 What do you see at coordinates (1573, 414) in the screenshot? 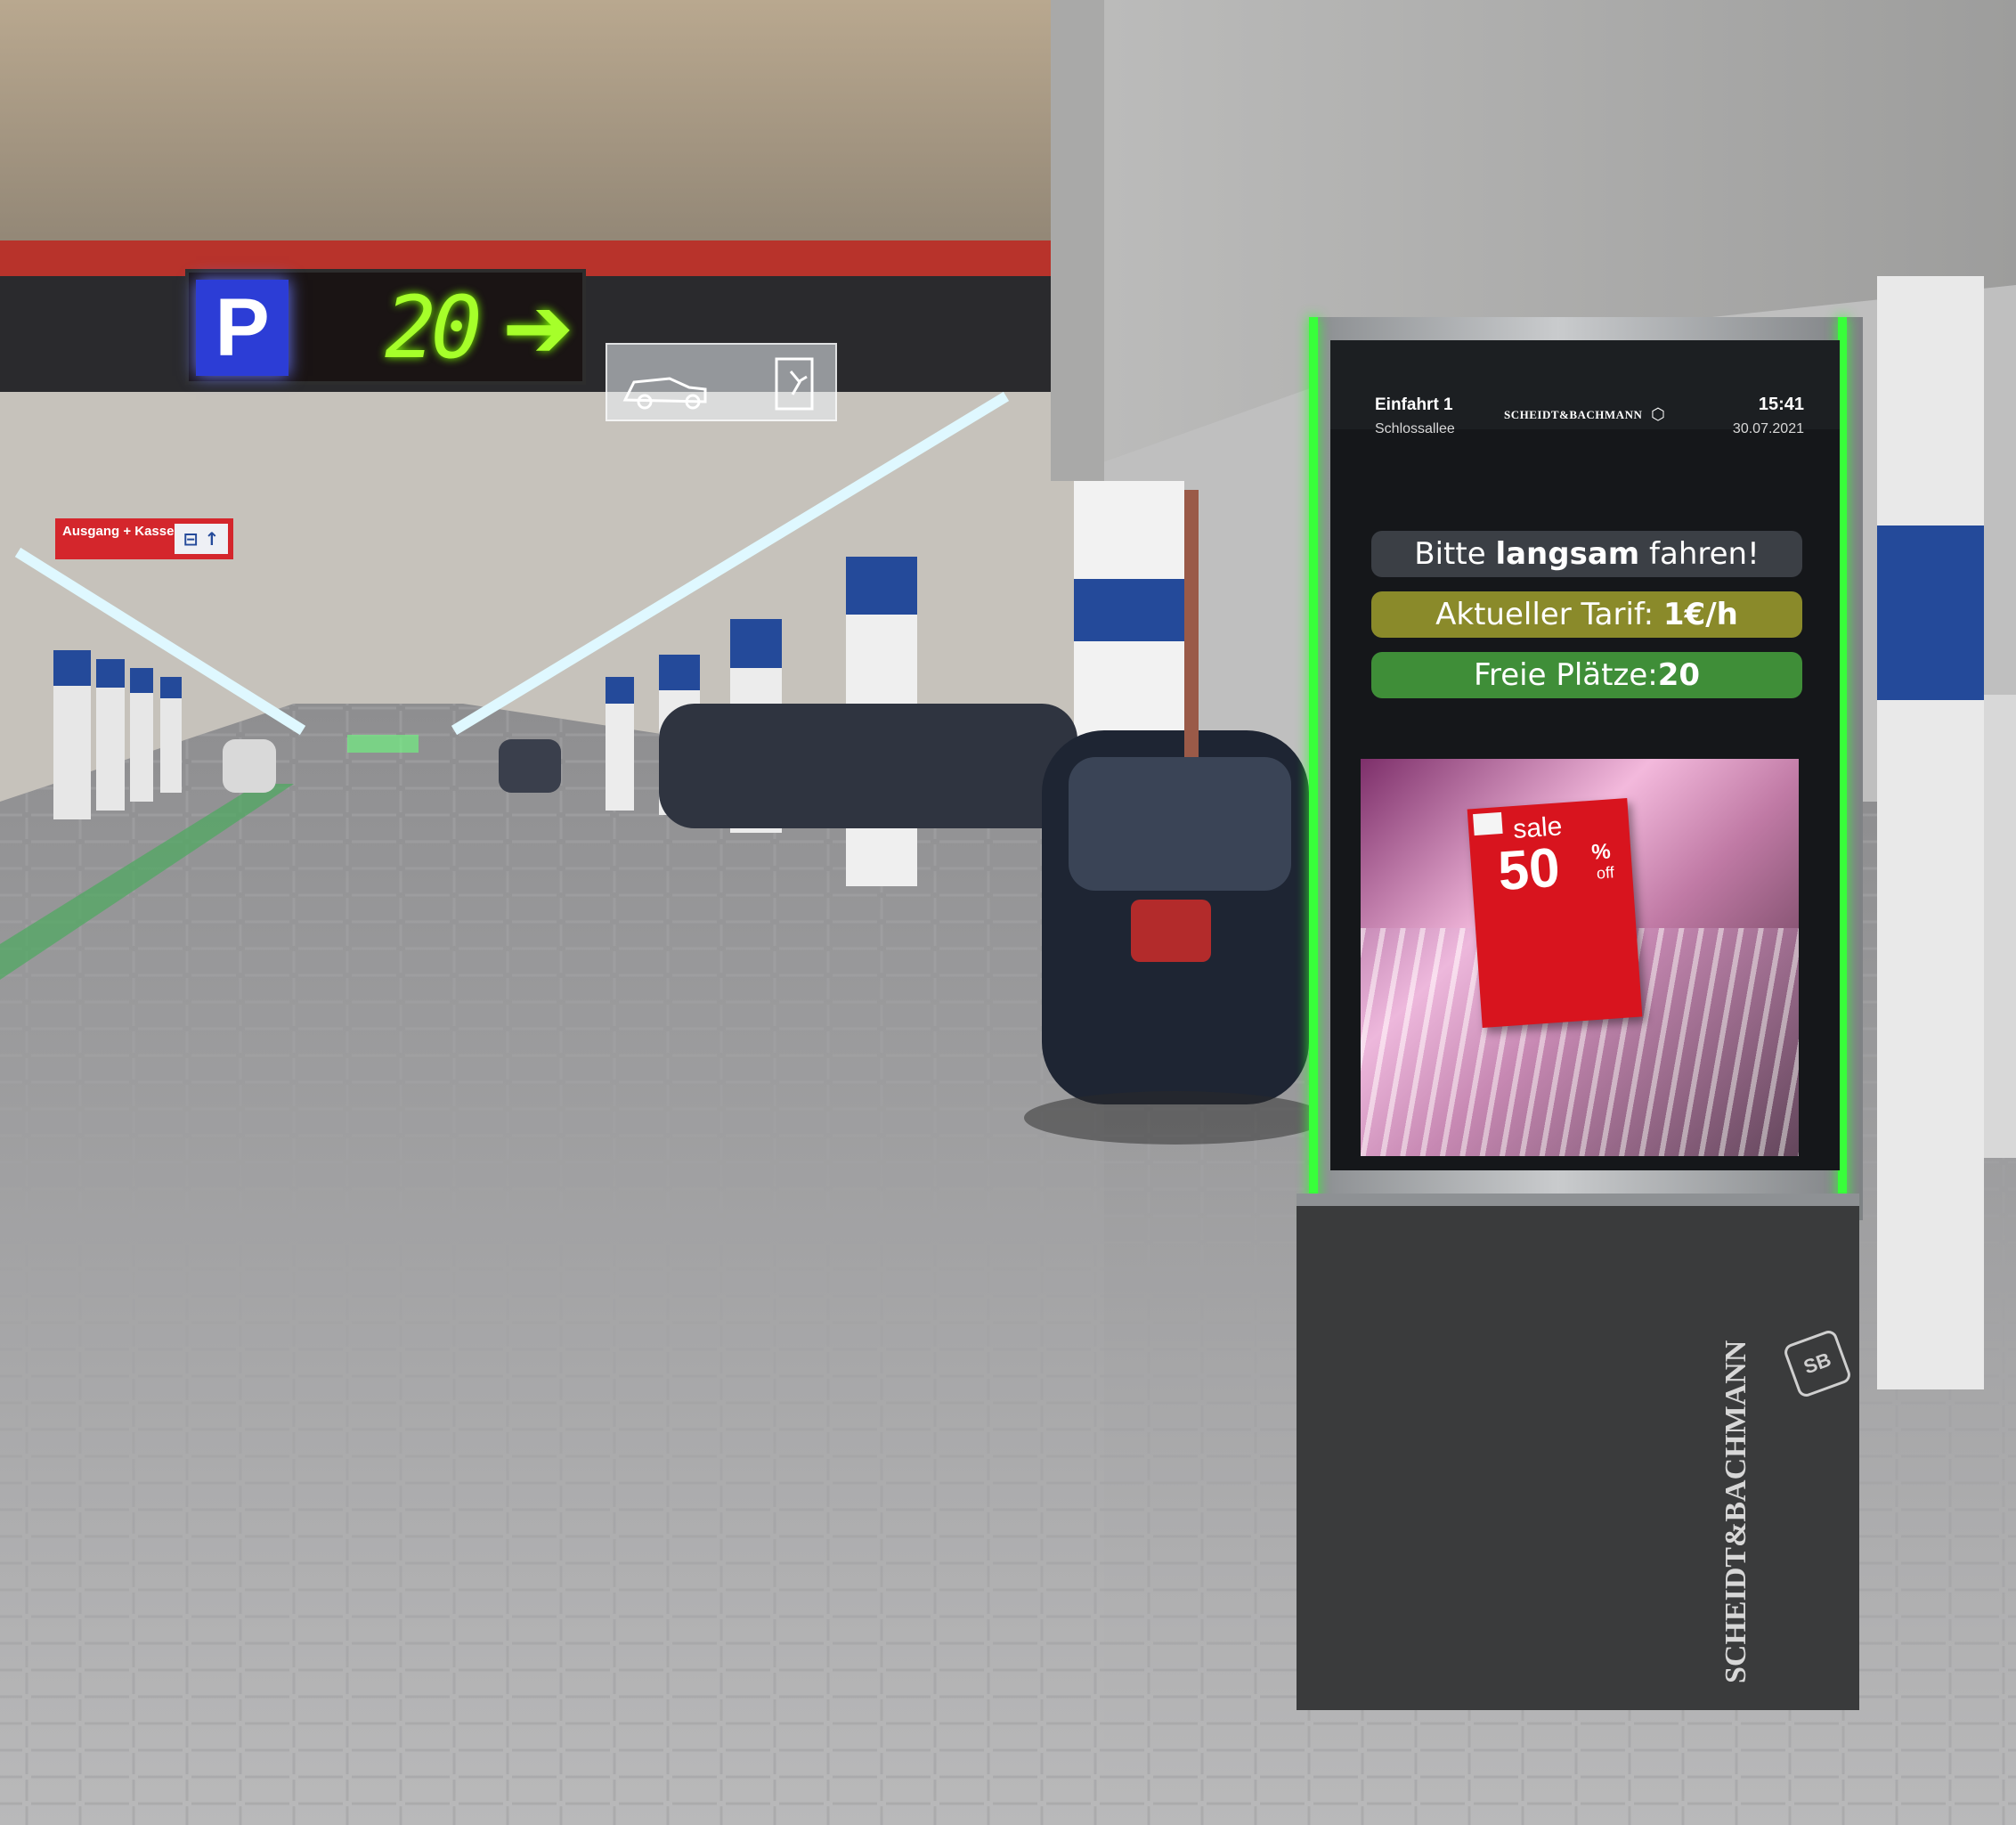
I see `brand-logo-text: SCHEIDT&BACHMANN` at bounding box center [1573, 414].